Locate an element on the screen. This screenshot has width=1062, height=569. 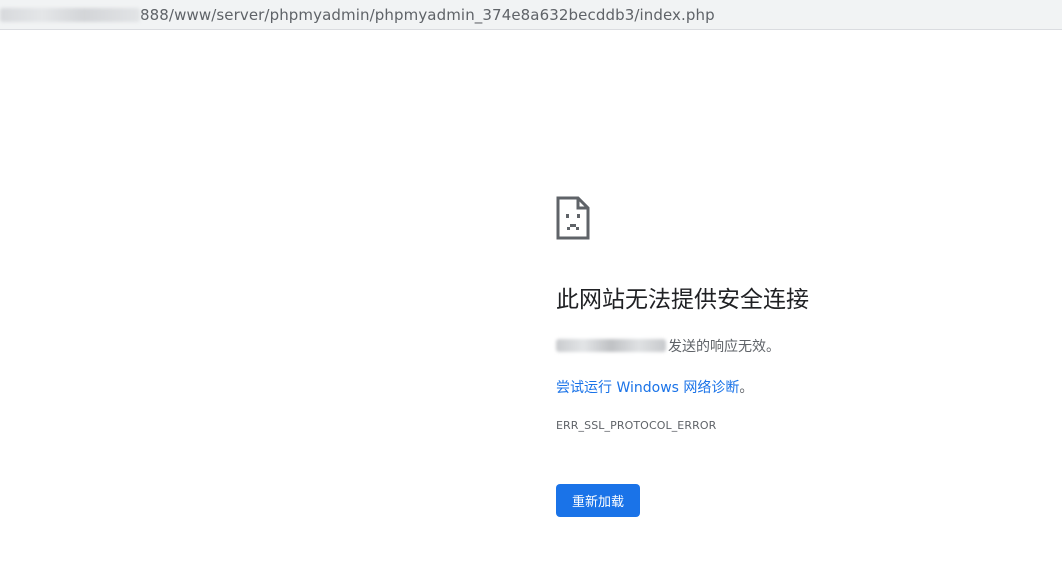
error-description: 发送的响应无效。 is located at coordinates (796, 346).